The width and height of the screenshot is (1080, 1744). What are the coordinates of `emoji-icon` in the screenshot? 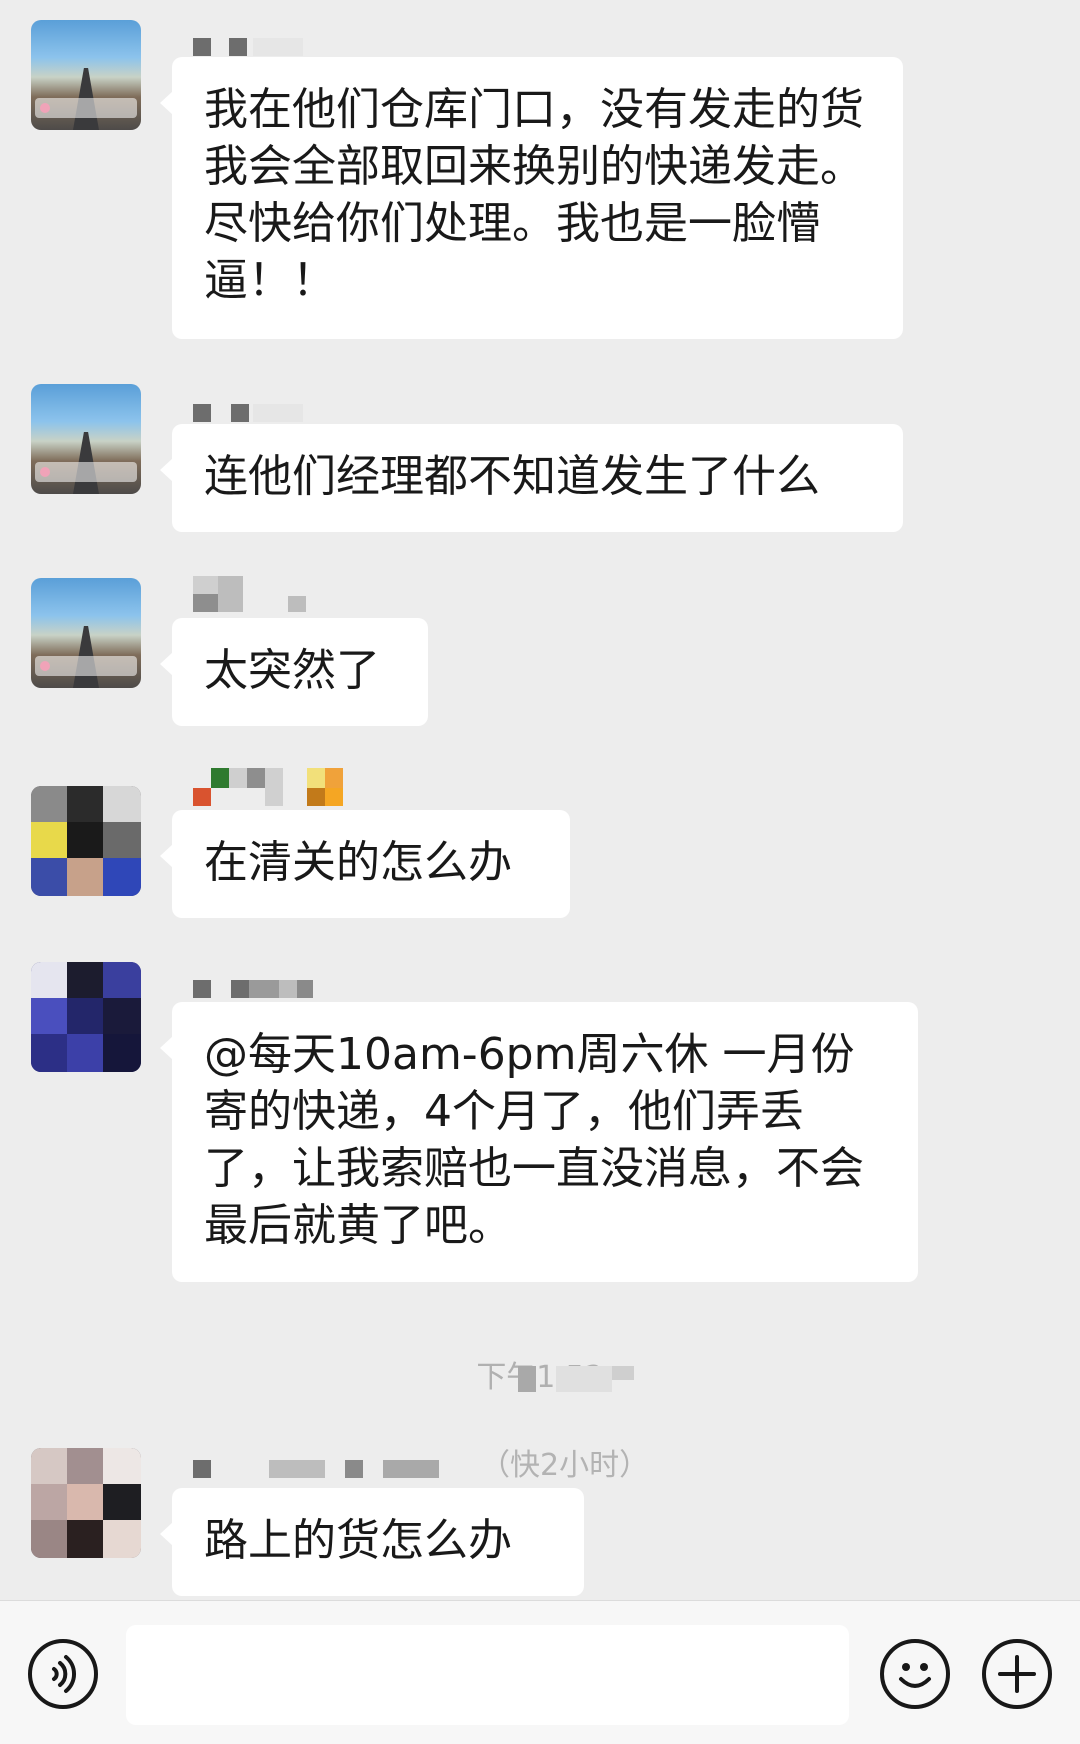 It's located at (915, 1674).